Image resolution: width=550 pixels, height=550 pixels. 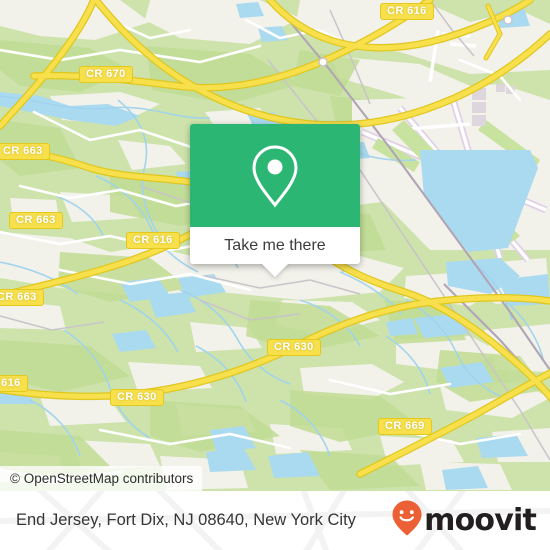 I want to click on osm-attribution: © OpenStreetMap contributors, so click(x=101, y=478).